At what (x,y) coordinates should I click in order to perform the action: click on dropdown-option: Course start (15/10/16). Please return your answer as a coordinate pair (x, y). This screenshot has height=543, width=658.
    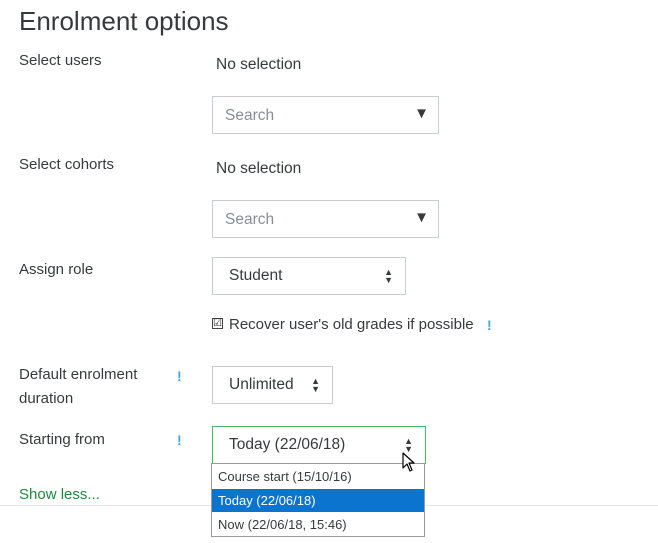
    Looking at the image, I should click on (318, 476).